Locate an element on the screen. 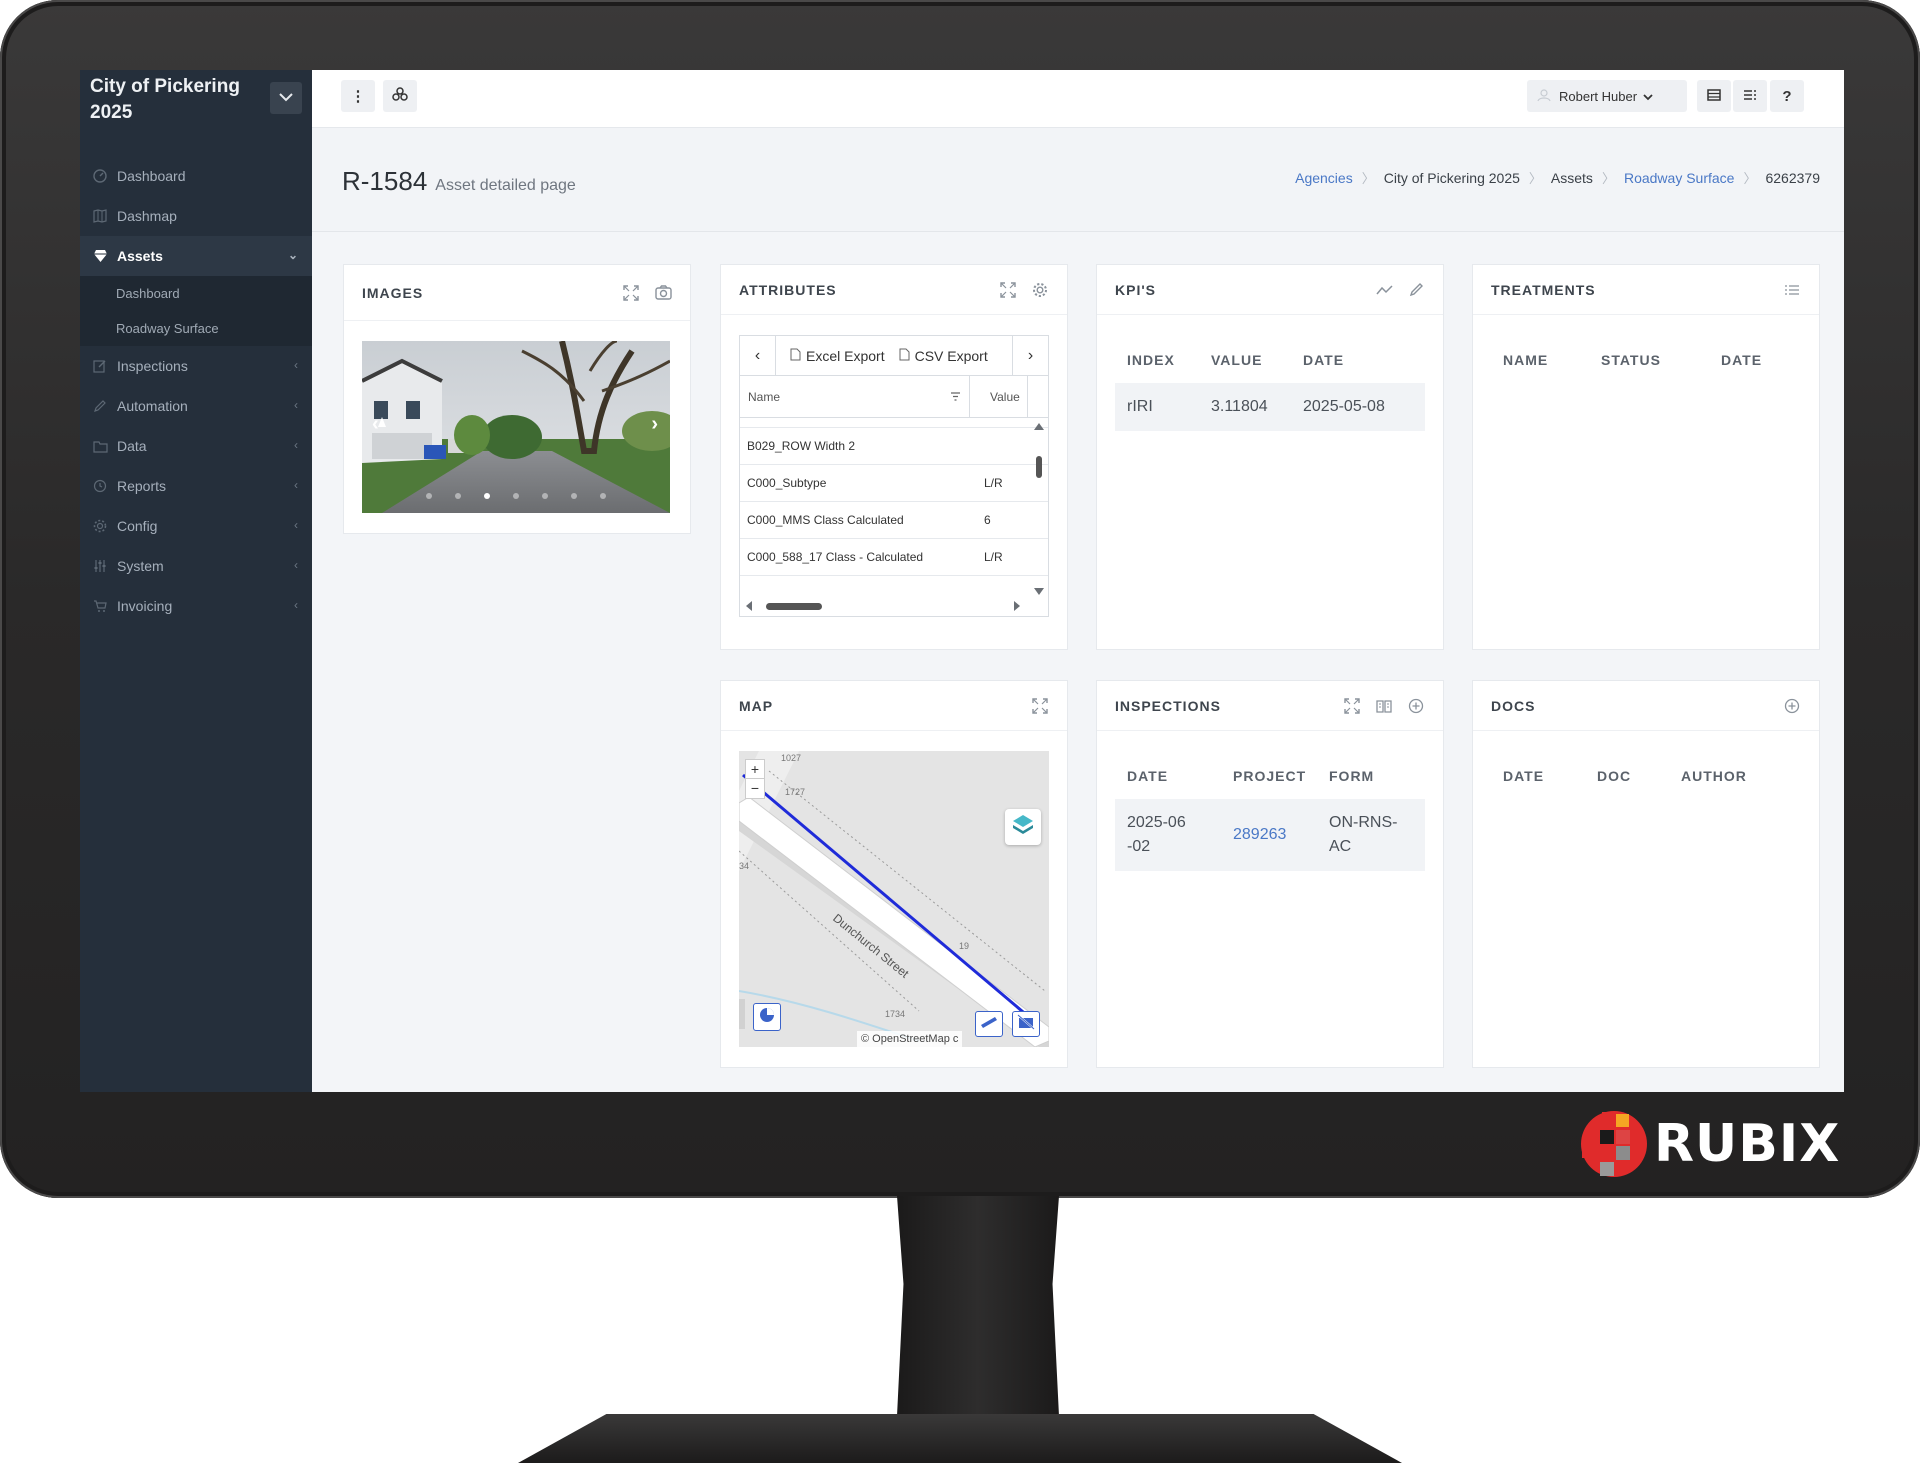 The image size is (1920, 1463). csv-export-button: CSV Export is located at coordinates (943, 356).